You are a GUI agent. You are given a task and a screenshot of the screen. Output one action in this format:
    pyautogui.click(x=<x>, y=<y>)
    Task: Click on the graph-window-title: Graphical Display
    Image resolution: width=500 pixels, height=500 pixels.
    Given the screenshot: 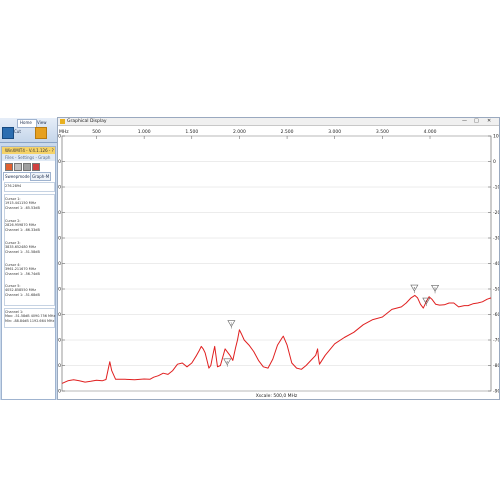 What is the action you would take?
    pyautogui.click(x=87, y=121)
    